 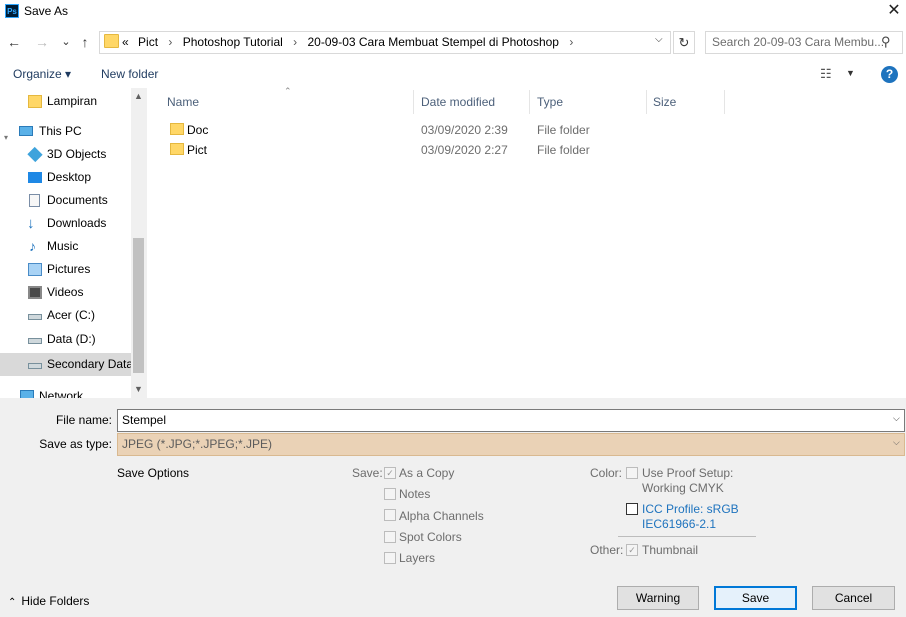 I want to click on search-icon: ⚲, so click(x=886, y=42).